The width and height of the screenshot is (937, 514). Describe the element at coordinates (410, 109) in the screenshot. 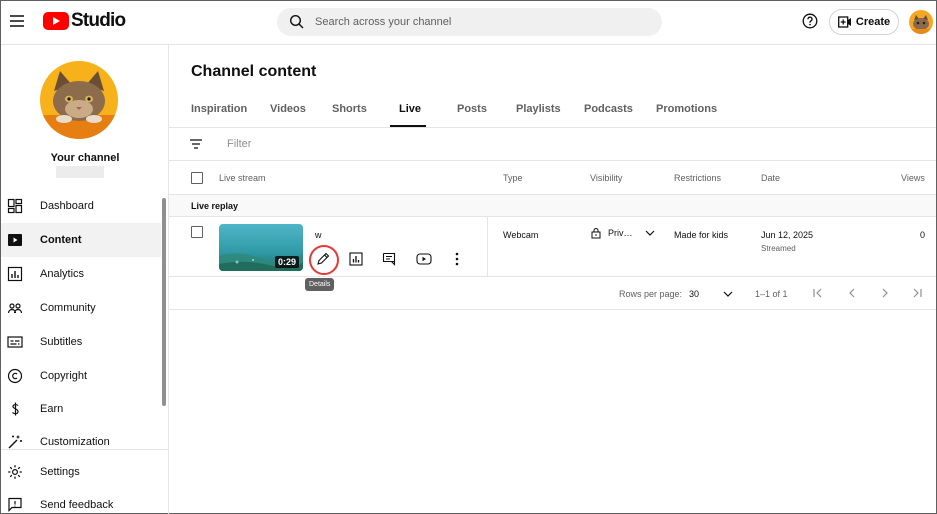

I see `tab-live: Live` at that location.